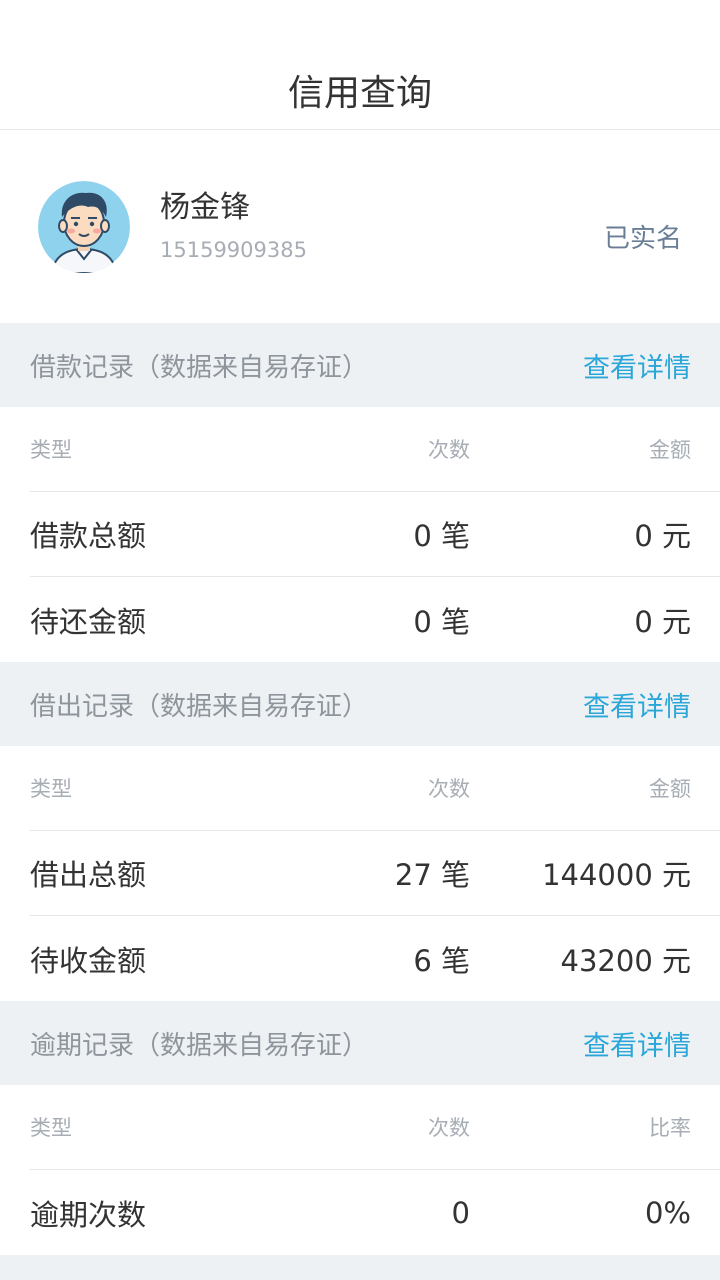 The width and height of the screenshot is (720, 1280). I want to click on avatar-illustration, so click(84, 226).